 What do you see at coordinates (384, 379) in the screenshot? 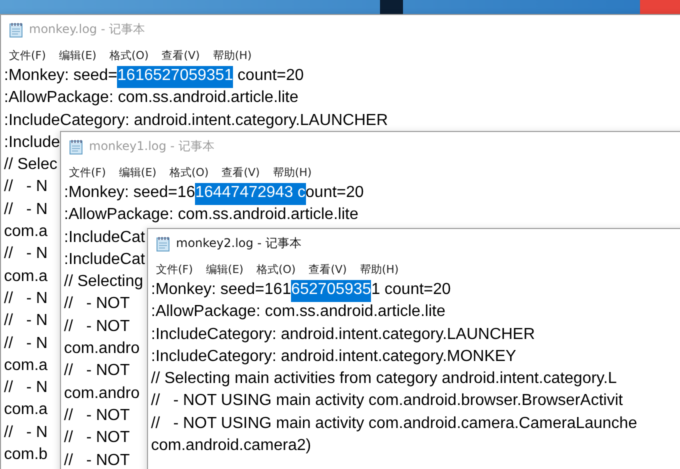
I see `line-text: // Selecting main activities from category android.intent.category.L` at bounding box center [384, 379].